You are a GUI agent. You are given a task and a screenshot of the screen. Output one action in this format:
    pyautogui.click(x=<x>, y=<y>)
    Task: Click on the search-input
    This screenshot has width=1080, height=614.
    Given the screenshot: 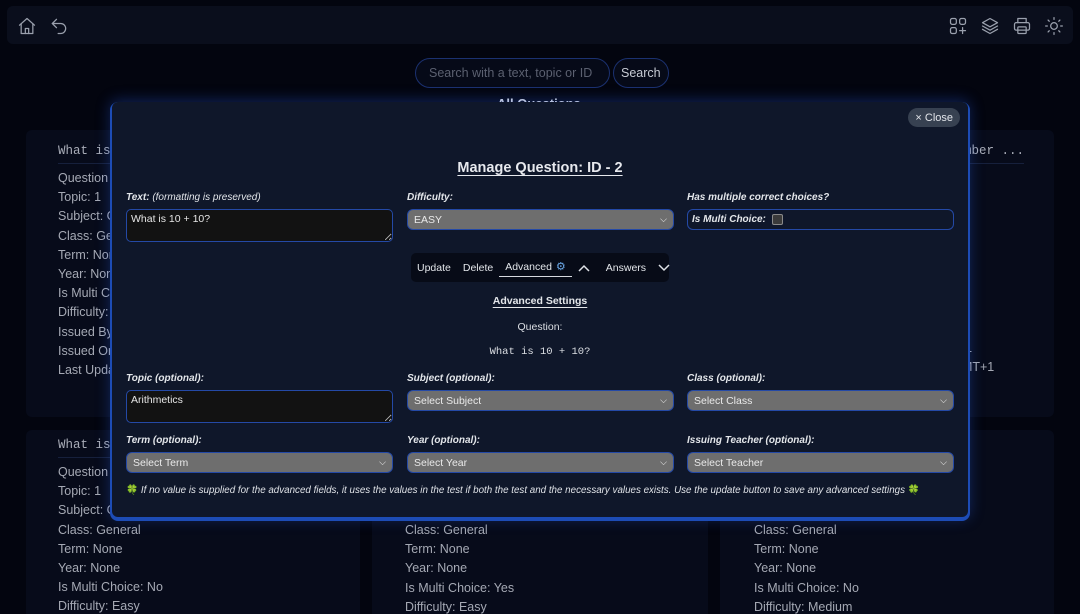 What is the action you would take?
    pyautogui.click(x=512, y=73)
    